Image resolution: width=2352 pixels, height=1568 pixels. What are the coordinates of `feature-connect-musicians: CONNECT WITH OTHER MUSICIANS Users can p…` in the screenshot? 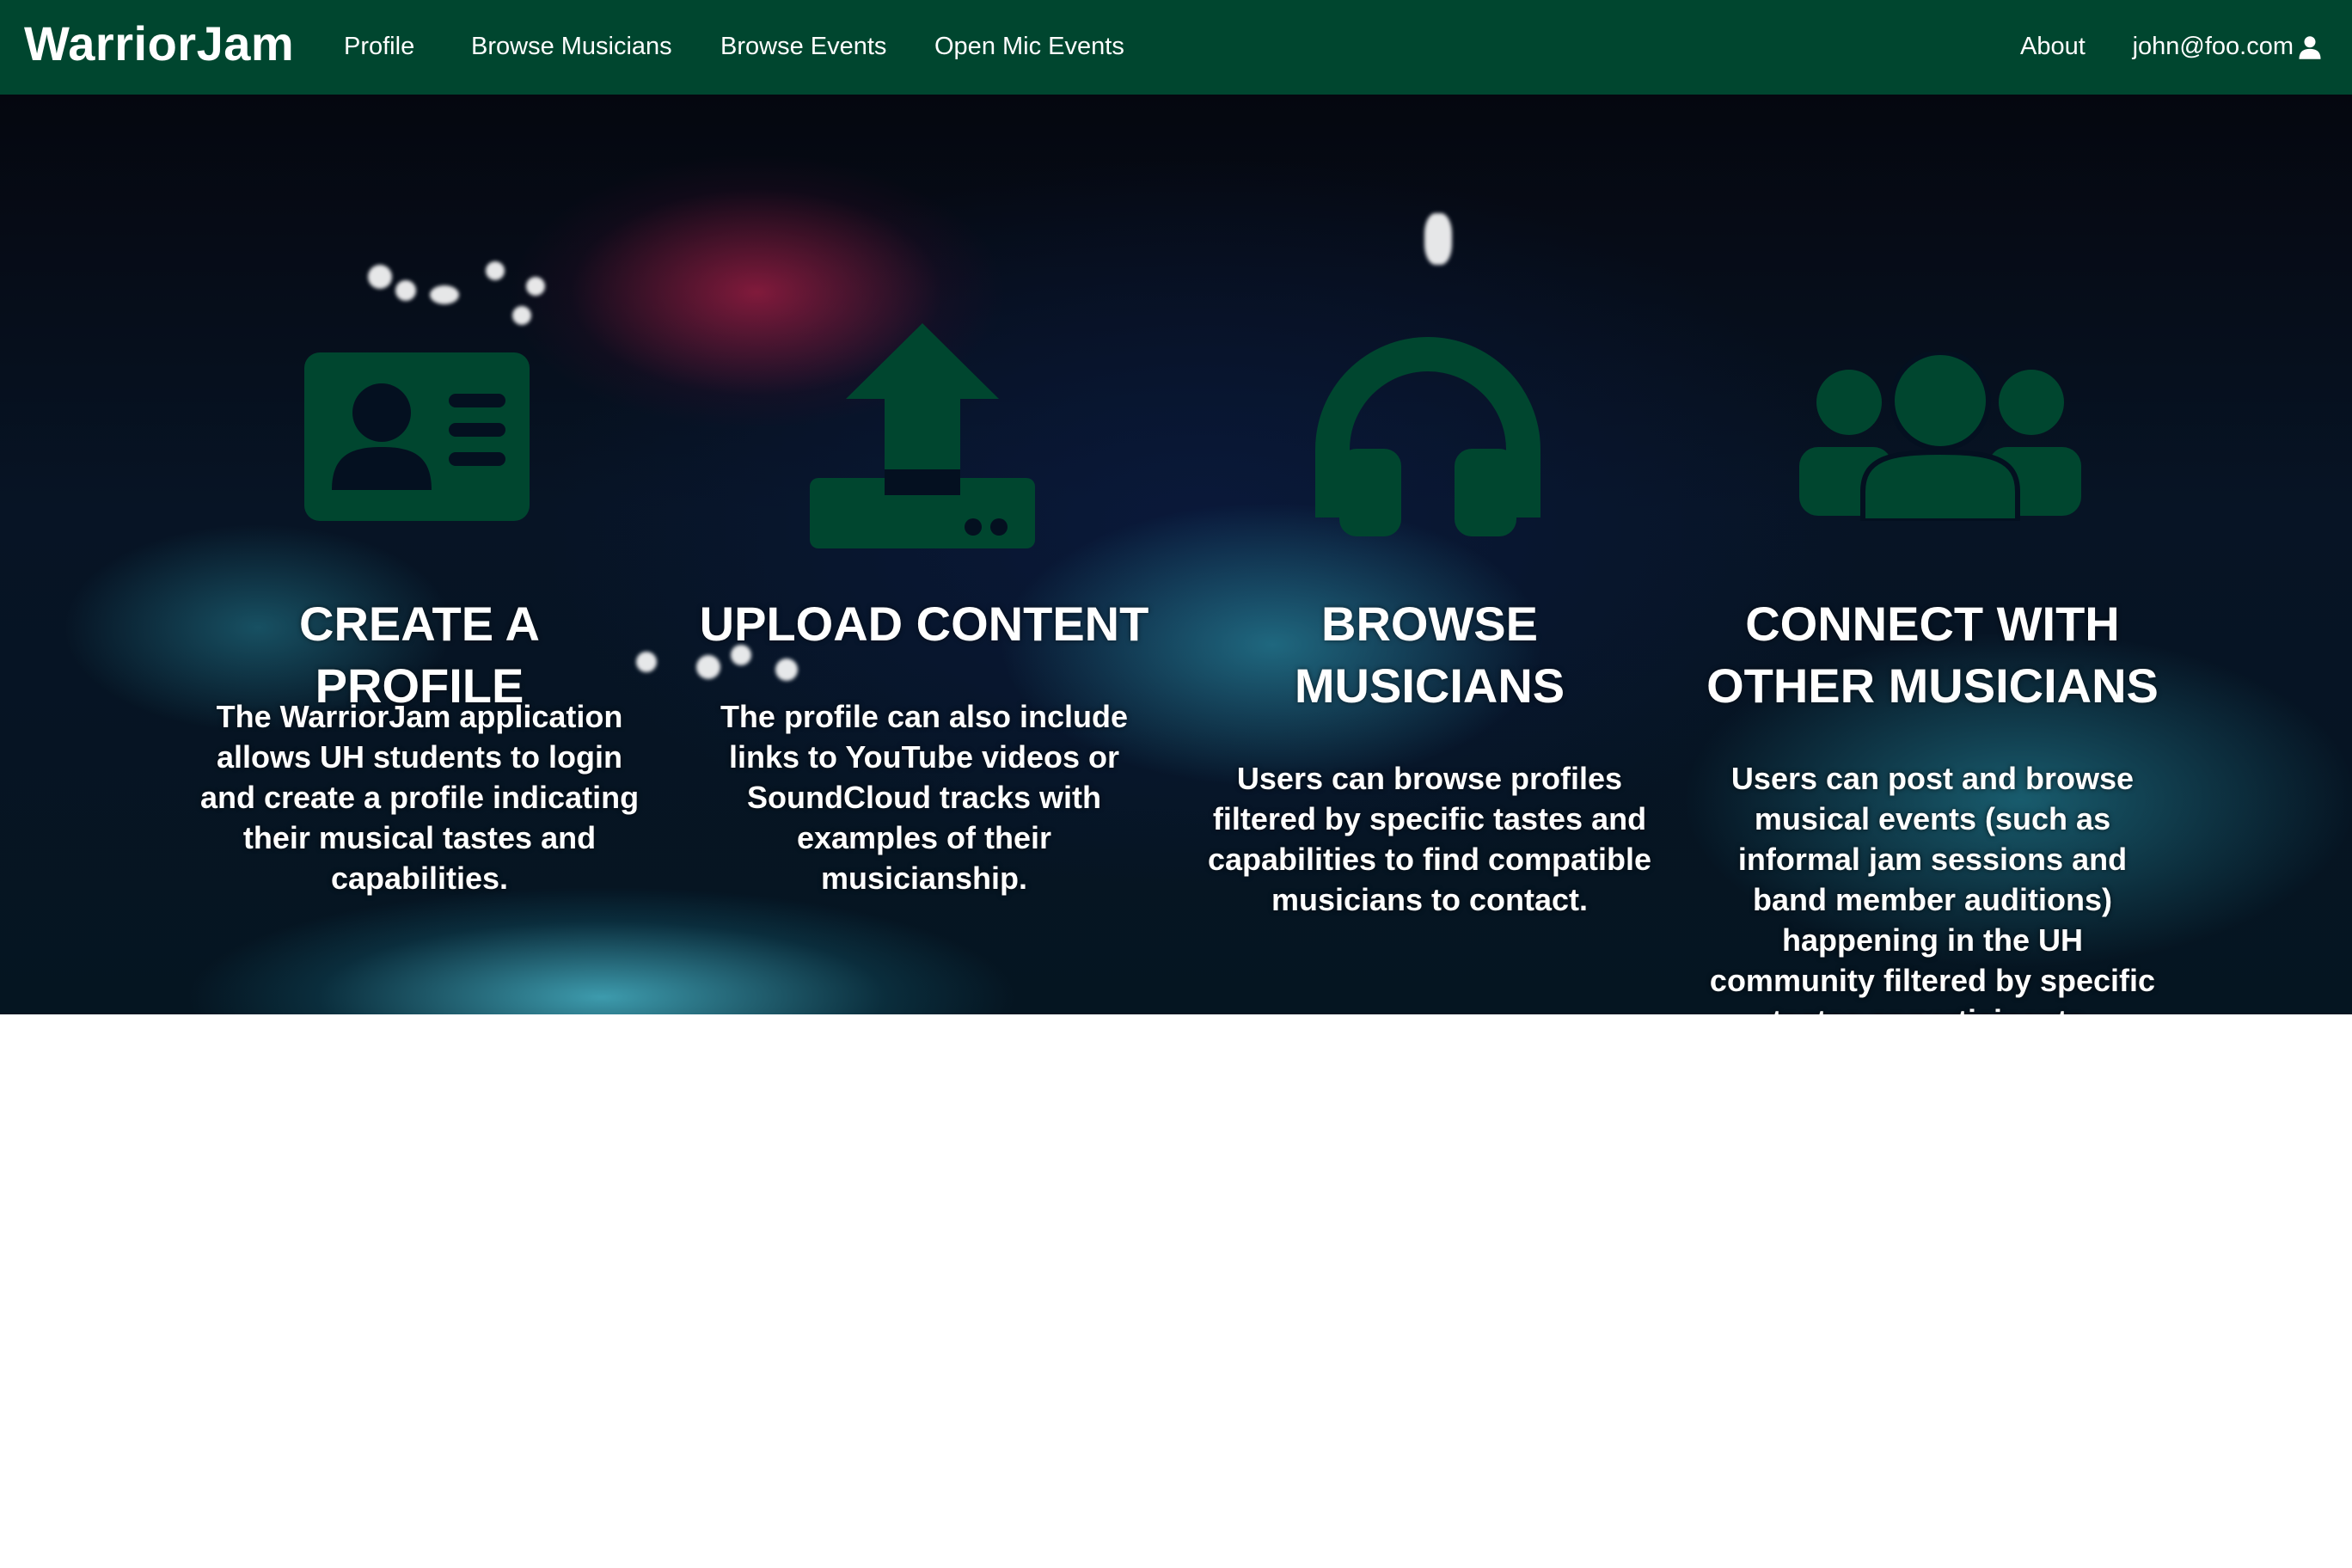 It's located at (1932, 554).